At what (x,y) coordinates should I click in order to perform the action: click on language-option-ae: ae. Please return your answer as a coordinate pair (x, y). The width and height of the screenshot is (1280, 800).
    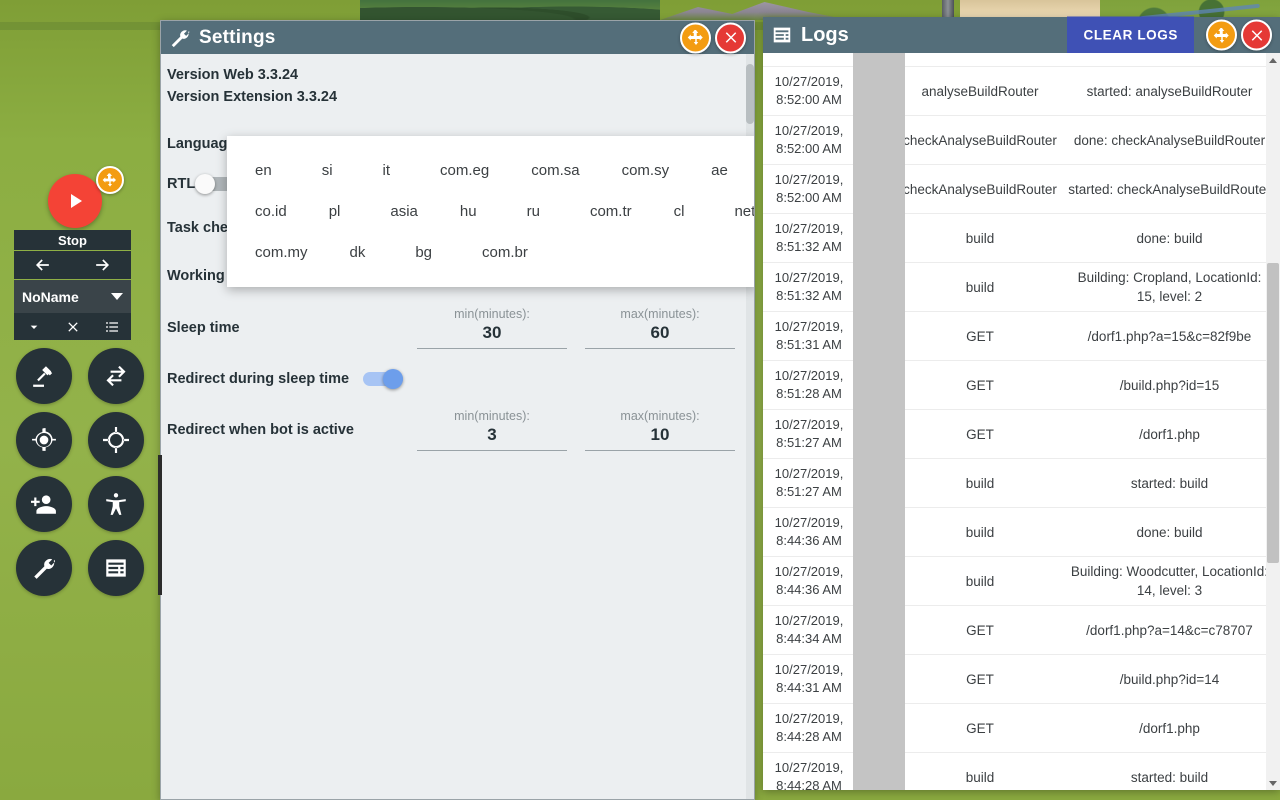
    Looking at the image, I should click on (719, 170).